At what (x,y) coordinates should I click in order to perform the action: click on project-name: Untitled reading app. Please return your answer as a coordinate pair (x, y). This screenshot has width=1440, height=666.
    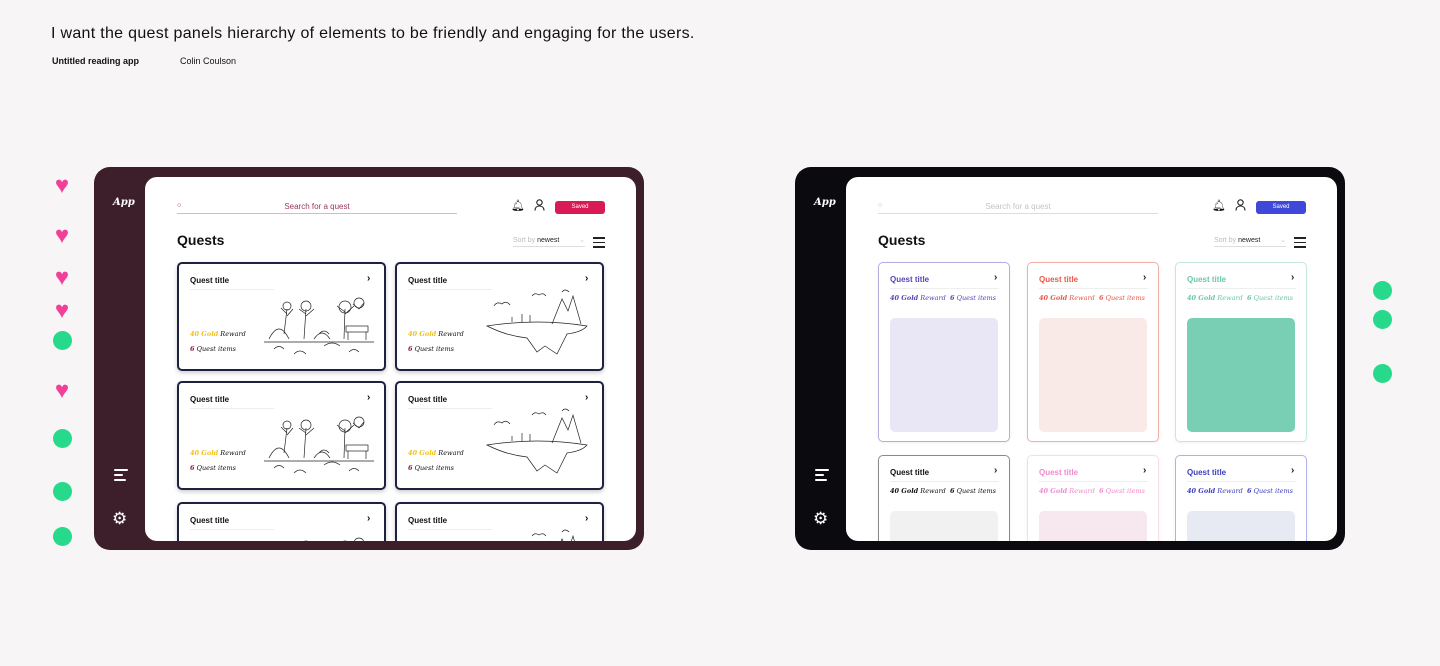
    Looking at the image, I should click on (96, 61).